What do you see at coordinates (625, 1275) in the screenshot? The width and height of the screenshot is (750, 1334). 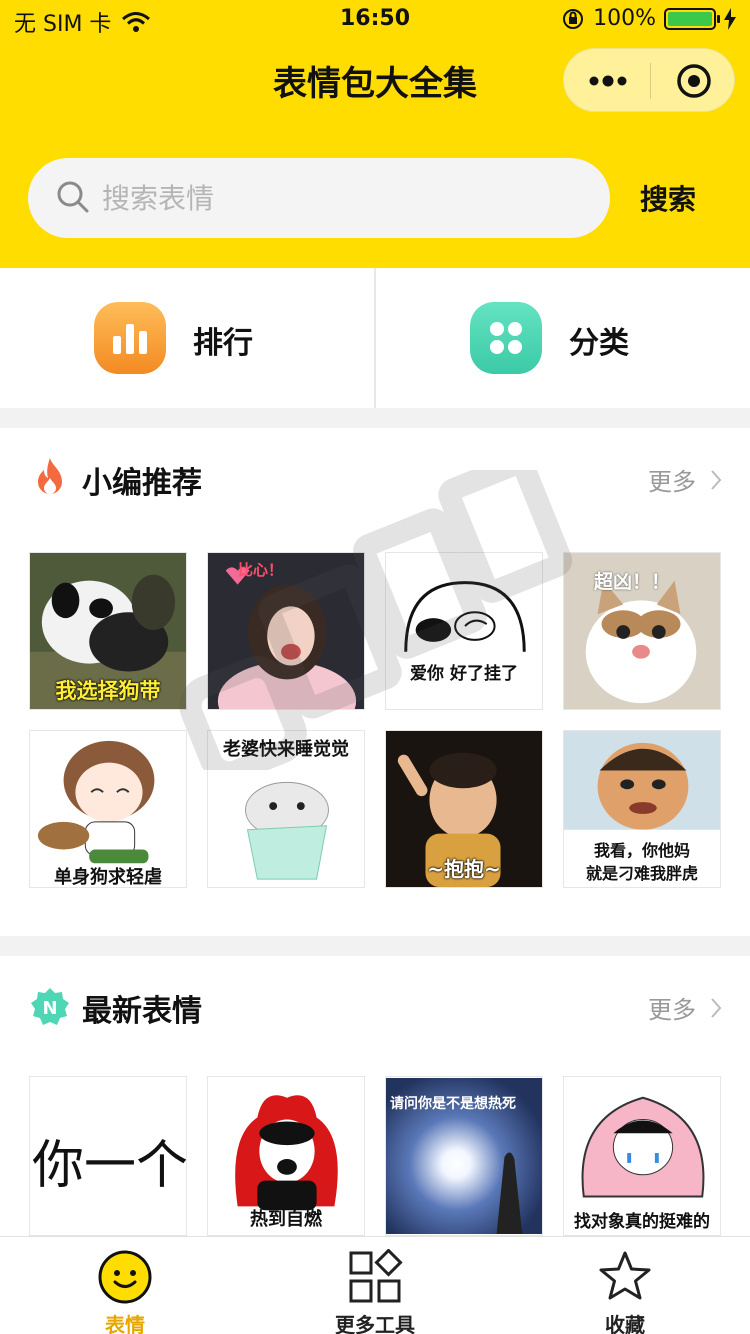 I see `star-icon` at bounding box center [625, 1275].